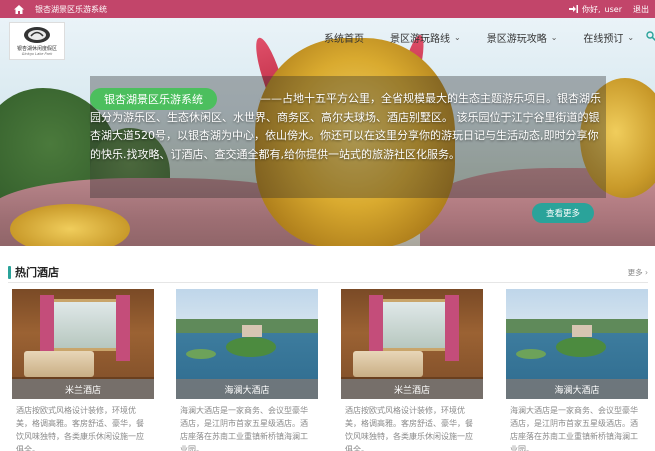 Image resolution: width=655 pixels, height=451 pixels. I want to click on search-icon, so click(650, 37).